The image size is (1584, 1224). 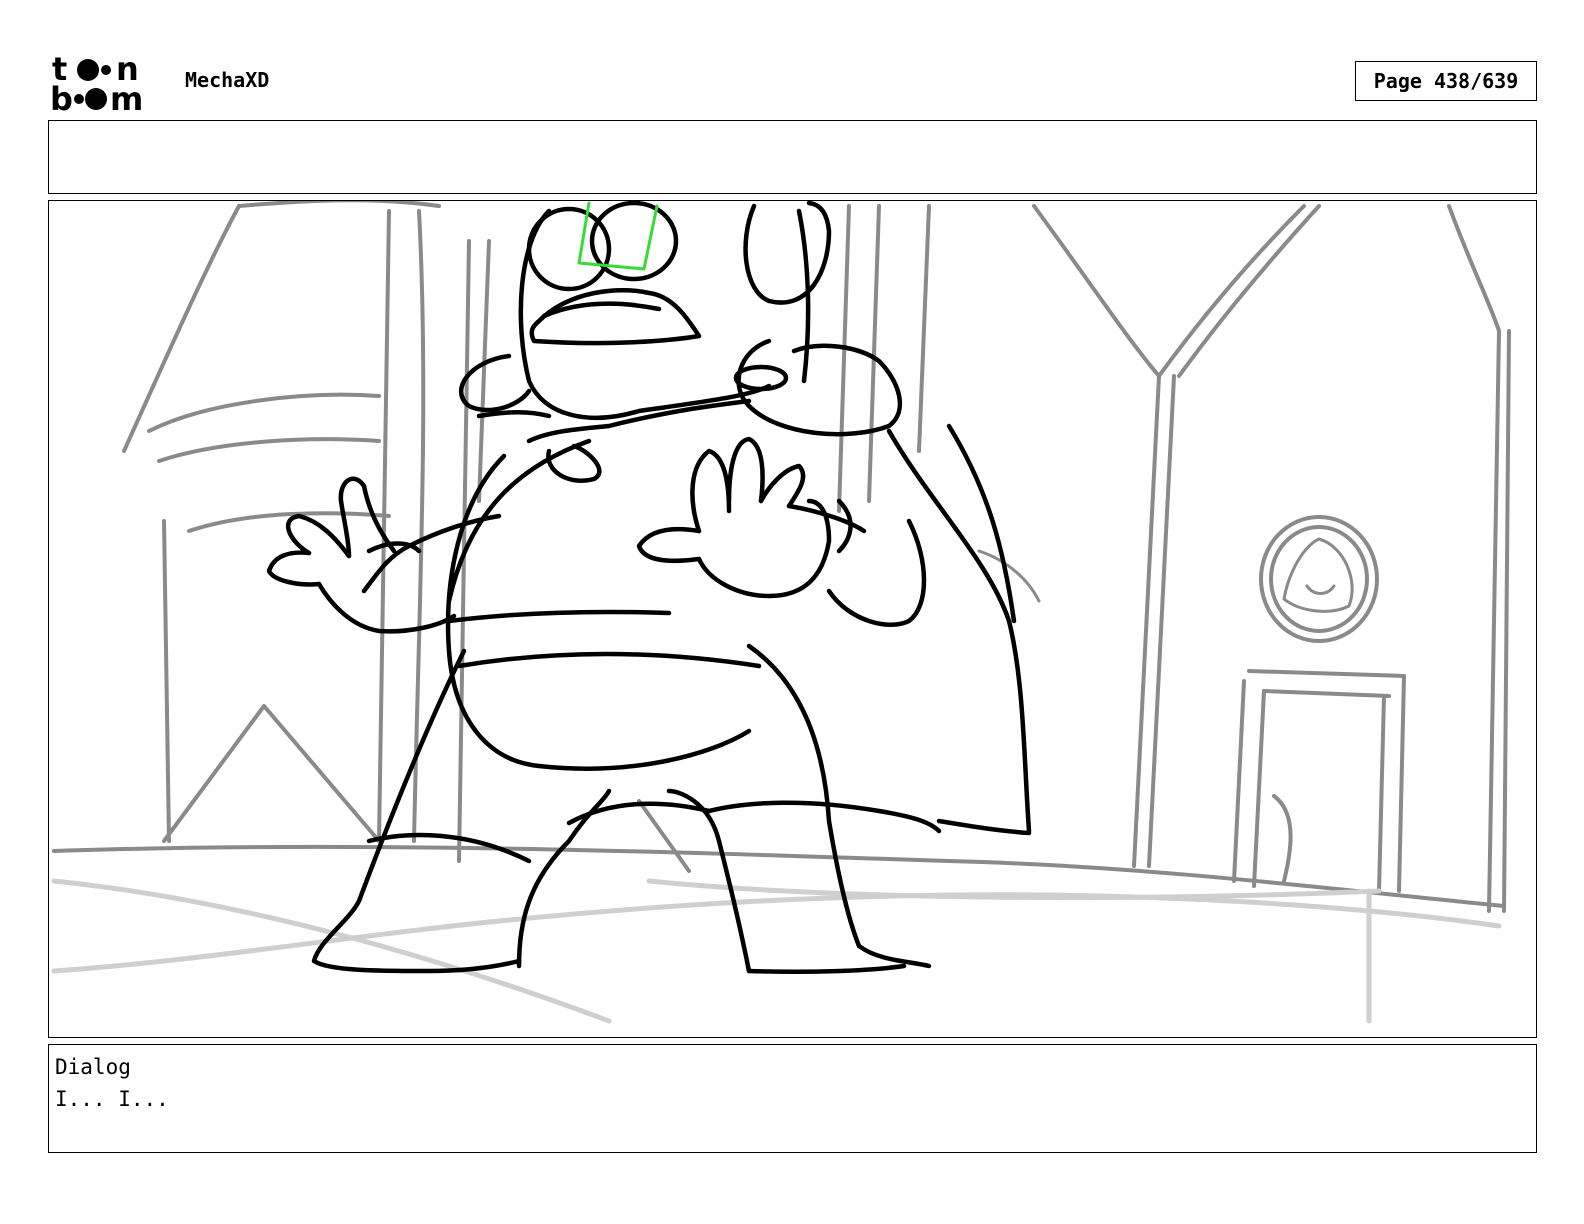 I want to click on svg-text: b, so click(x=61, y=96).